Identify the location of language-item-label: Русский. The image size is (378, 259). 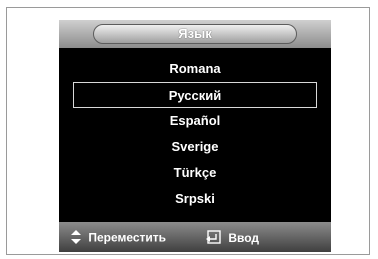
(195, 95).